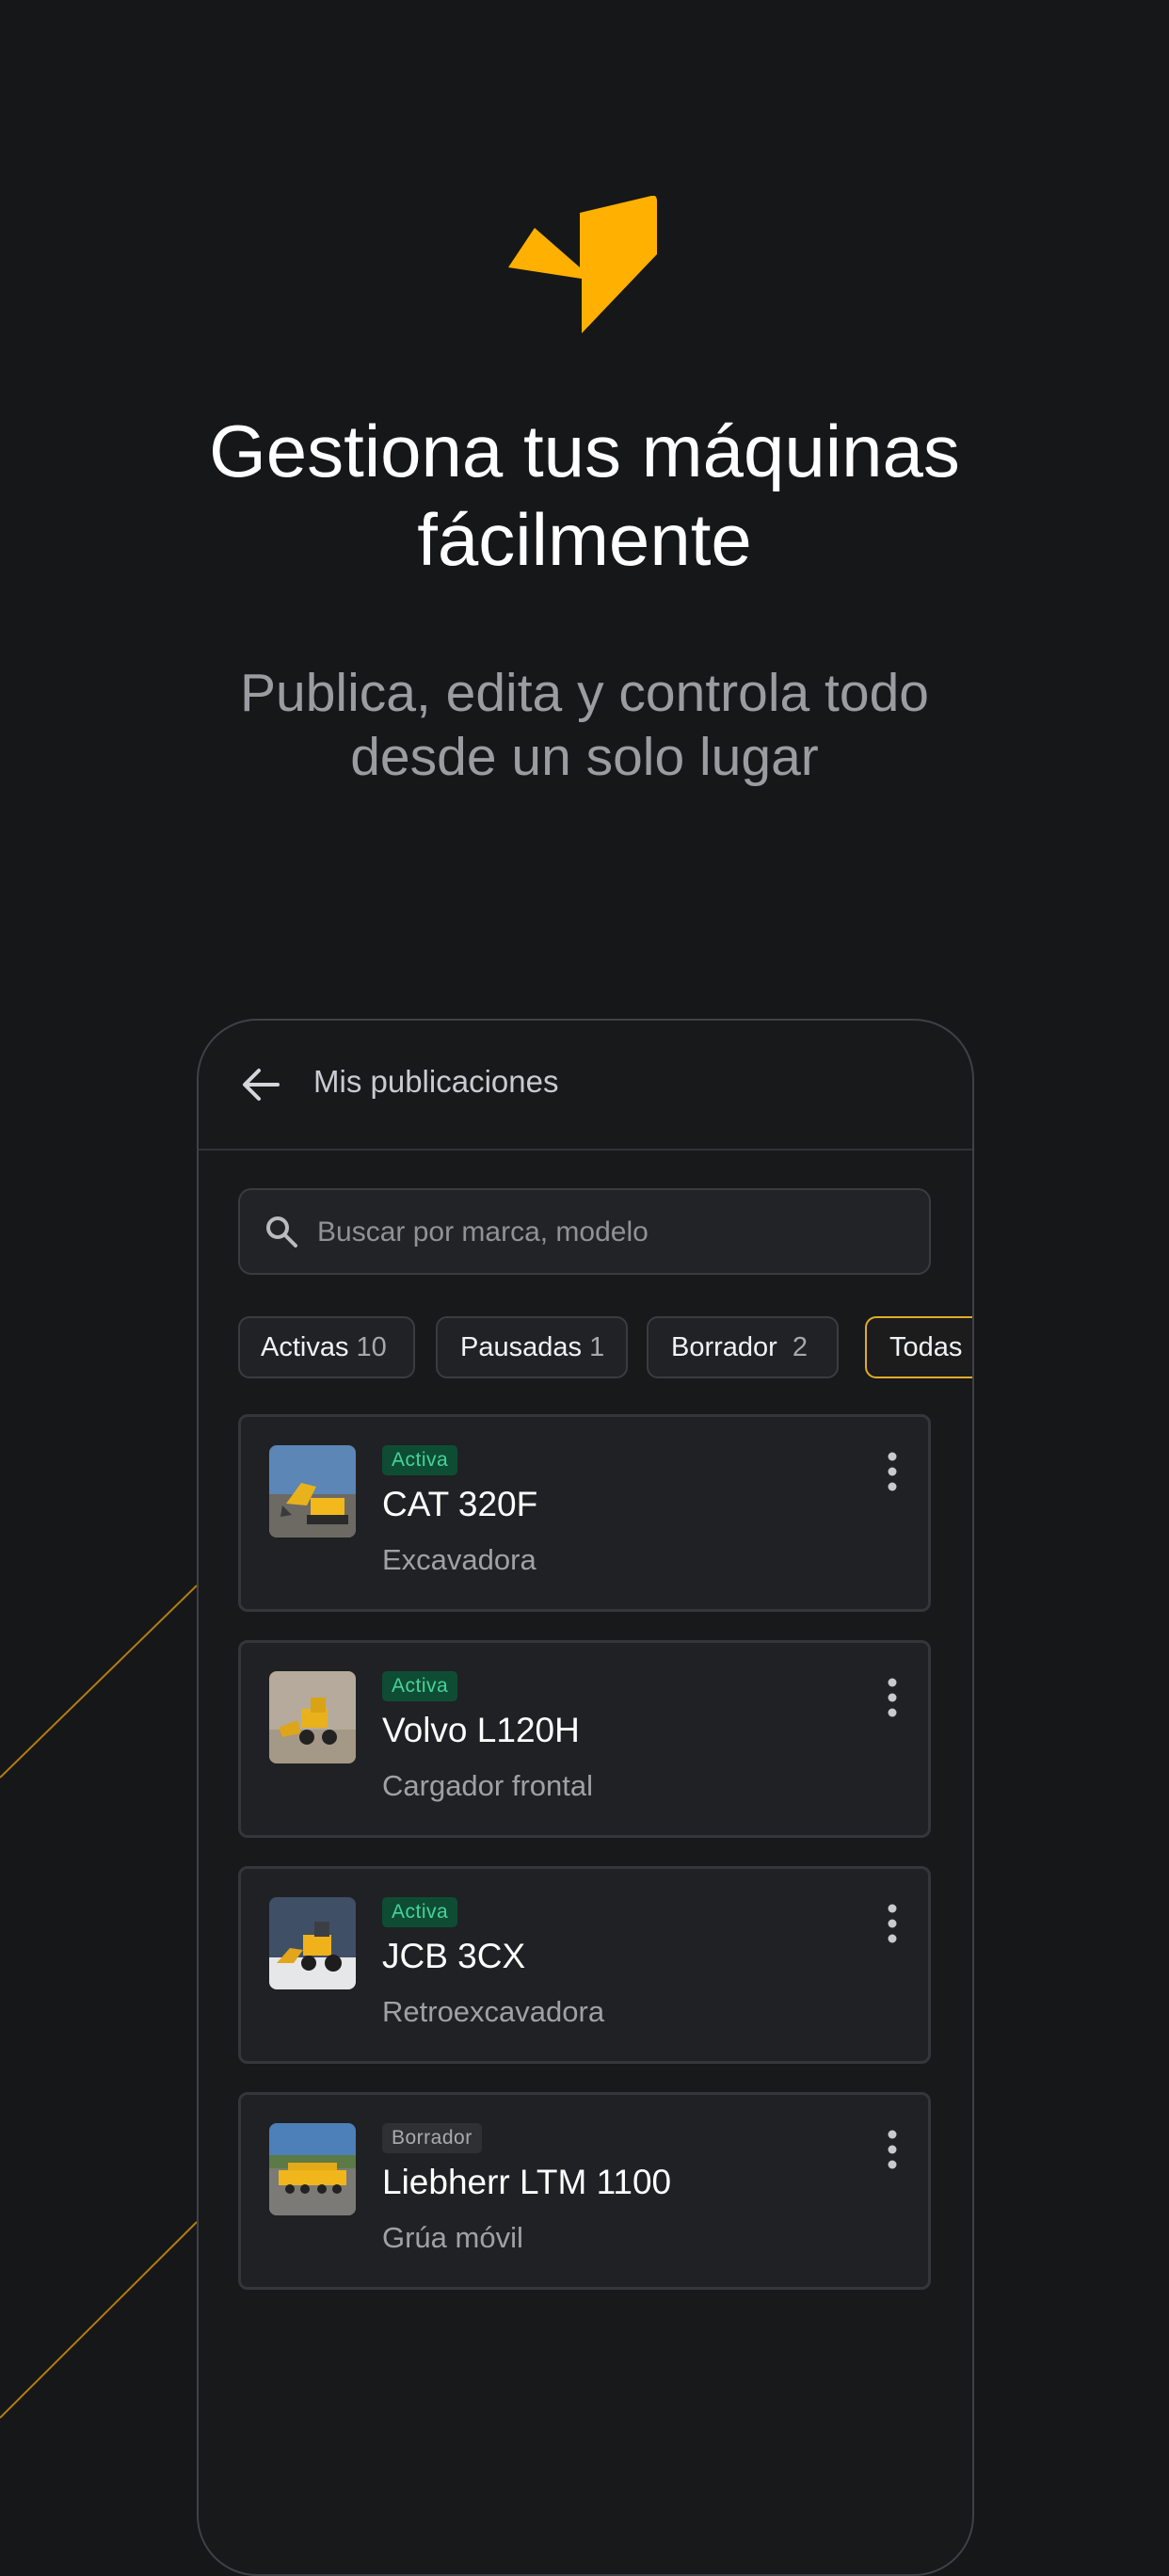  What do you see at coordinates (521, 1347) in the screenshot?
I see `filter-chip-label: Pausadas` at bounding box center [521, 1347].